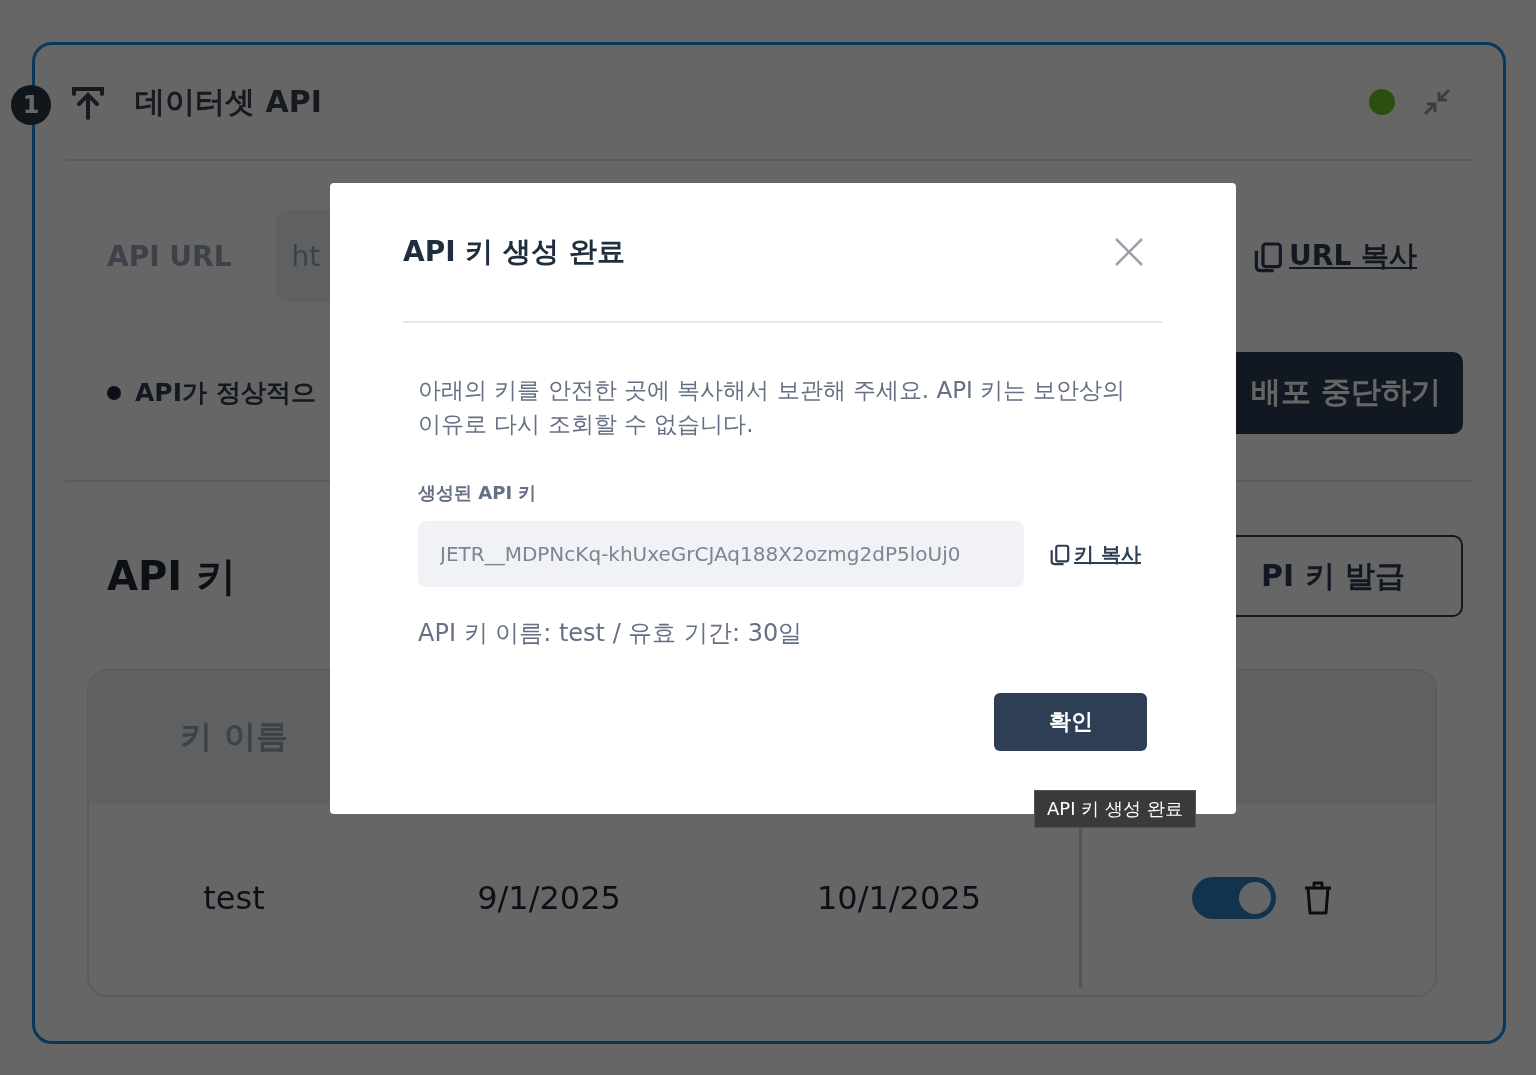 This screenshot has width=1536, height=1075. What do you see at coordinates (172, 576) in the screenshot?
I see `section-heading: API 키` at bounding box center [172, 576].